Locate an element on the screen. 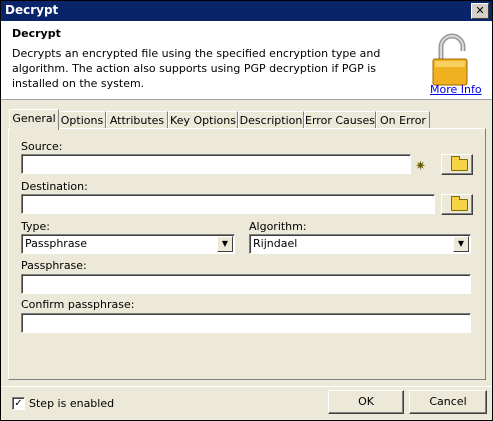 This screenshot has width=493, height=421. action-title: Decrypt is located at coordinates (36, 33).